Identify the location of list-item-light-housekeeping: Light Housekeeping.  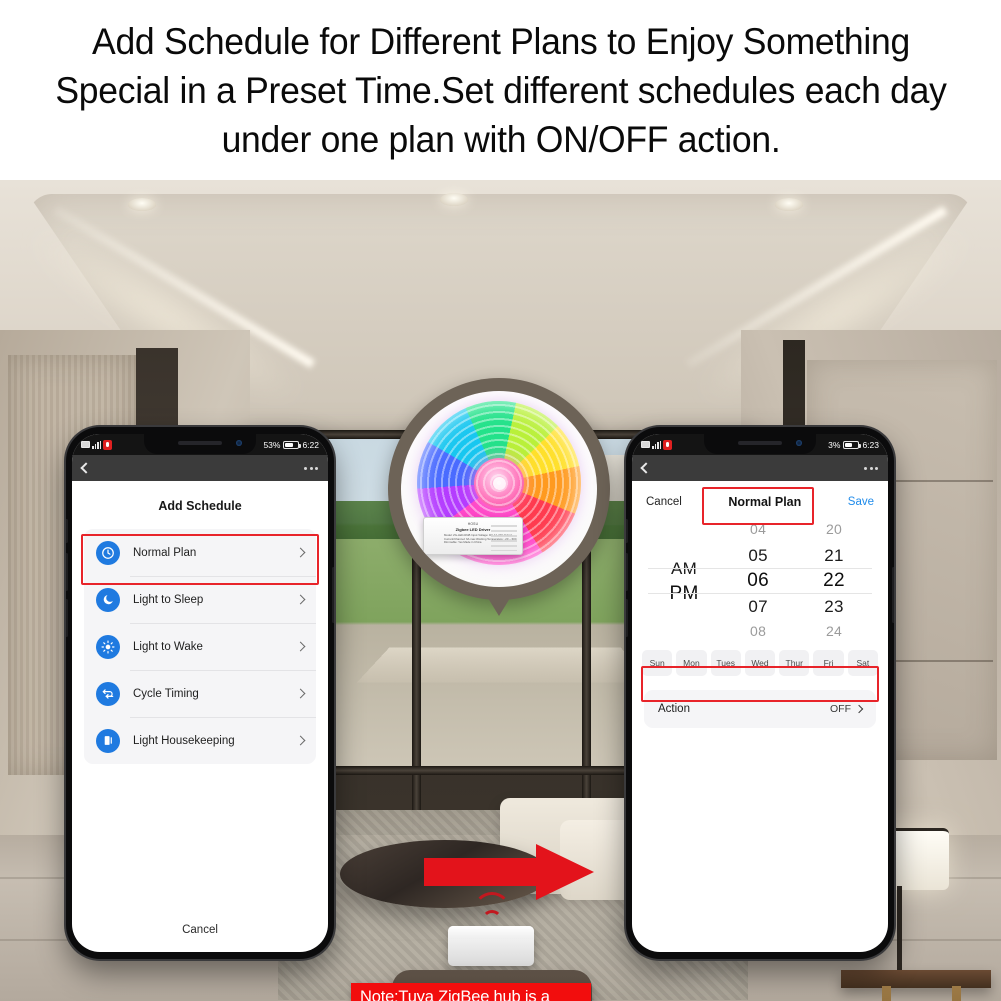
(200, 740).